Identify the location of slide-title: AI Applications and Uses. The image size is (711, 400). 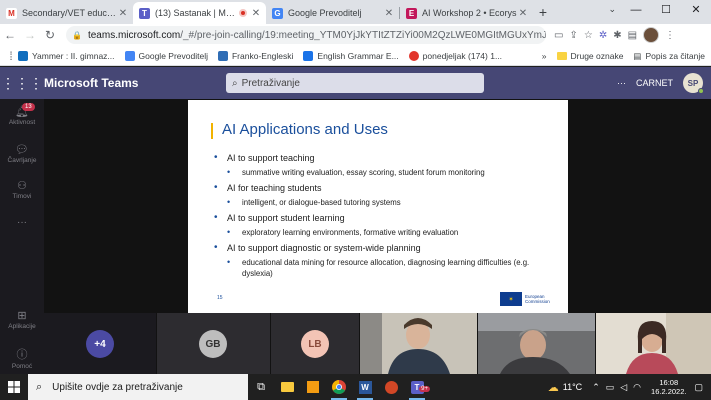
(305, 129).